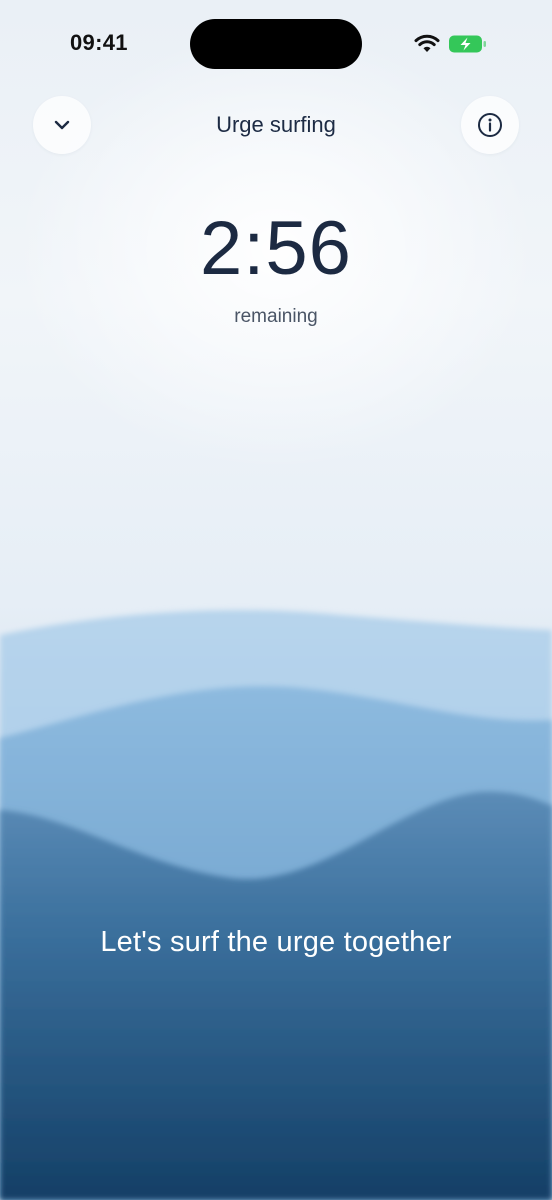  I want to click on timer-value: 2:56, so click(276, 248).